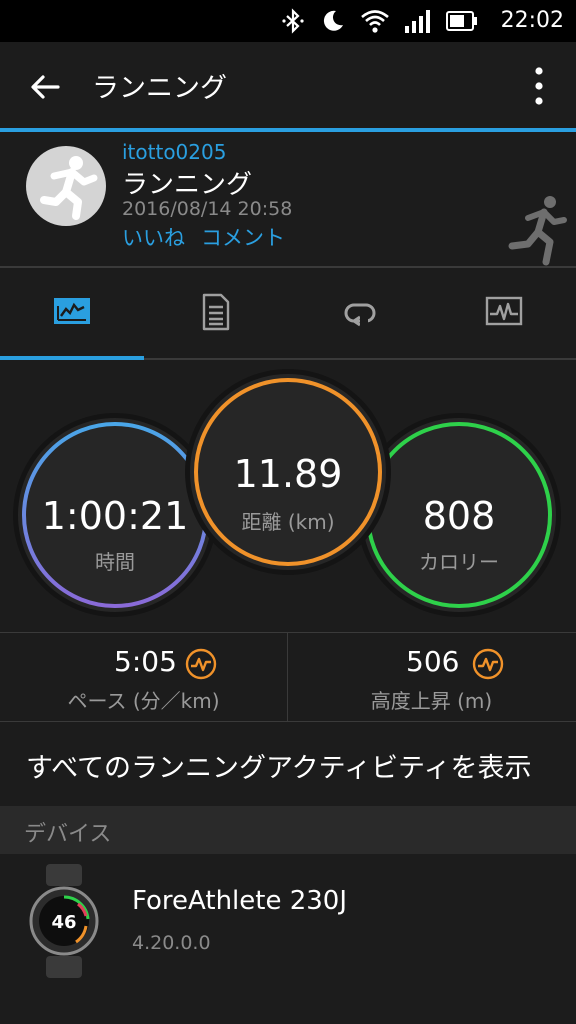  Describe the element at coordinates (187, 185) in the screenshot. I see `activity-title: ランニング` at that location.